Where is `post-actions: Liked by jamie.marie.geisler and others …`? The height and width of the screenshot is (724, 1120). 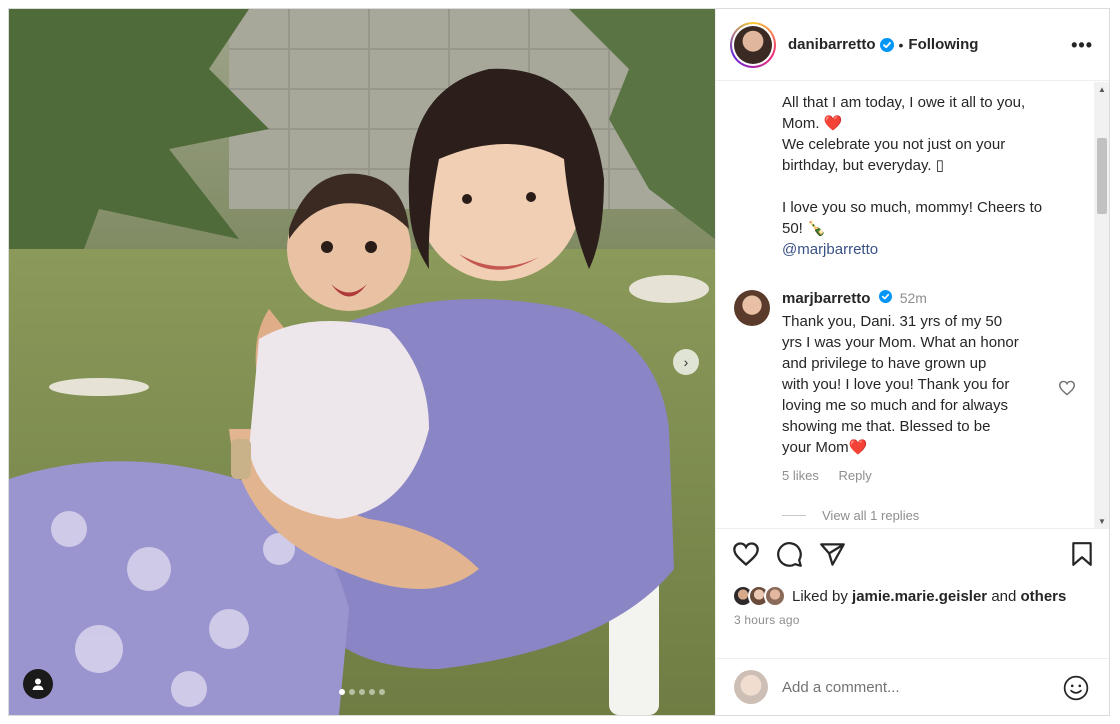
post-actions: Liked by jamie.marie.geisler and others … is located at coordinates (912, 593).